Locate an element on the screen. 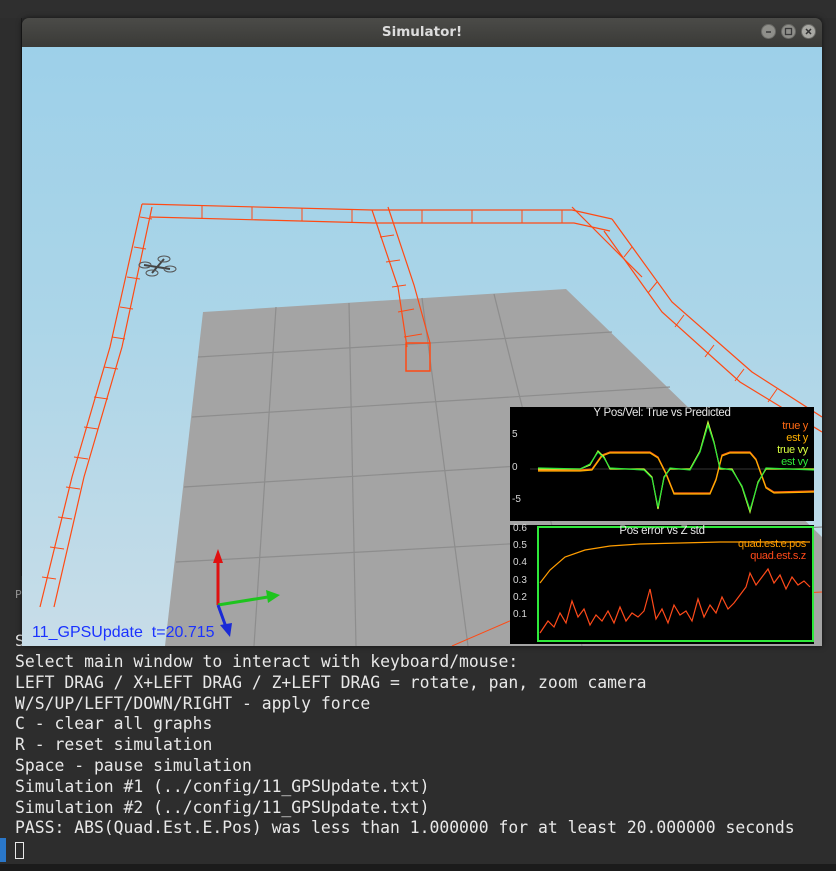 The width and height of the screenshot is (836, 871). close-button is located at coordinates (808, 31).